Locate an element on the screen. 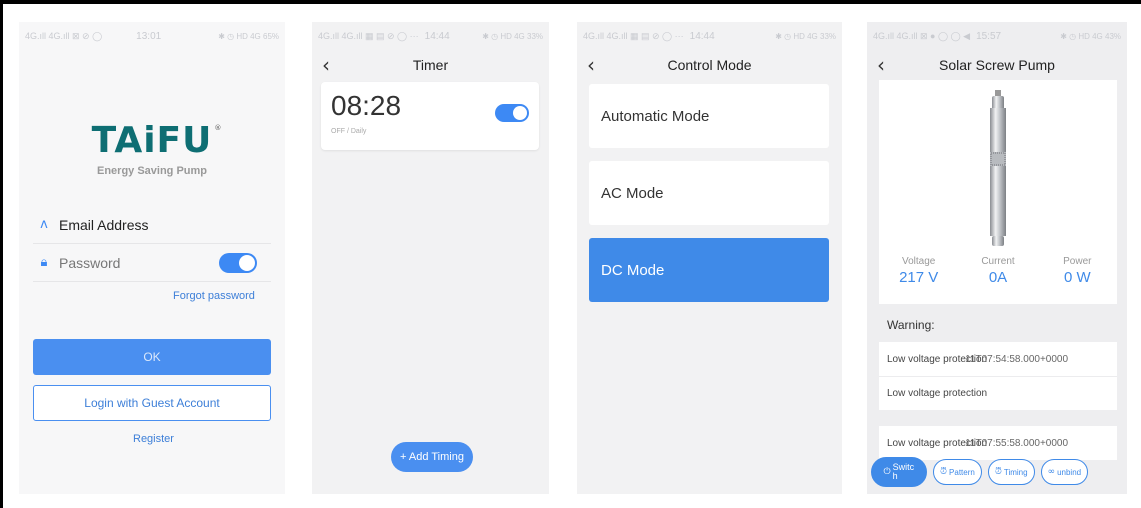 Image resolution: width=1141 pixels, height=508 pixels. logo-tagline: Energy Saving Pump is located at coordinates (152, 171).